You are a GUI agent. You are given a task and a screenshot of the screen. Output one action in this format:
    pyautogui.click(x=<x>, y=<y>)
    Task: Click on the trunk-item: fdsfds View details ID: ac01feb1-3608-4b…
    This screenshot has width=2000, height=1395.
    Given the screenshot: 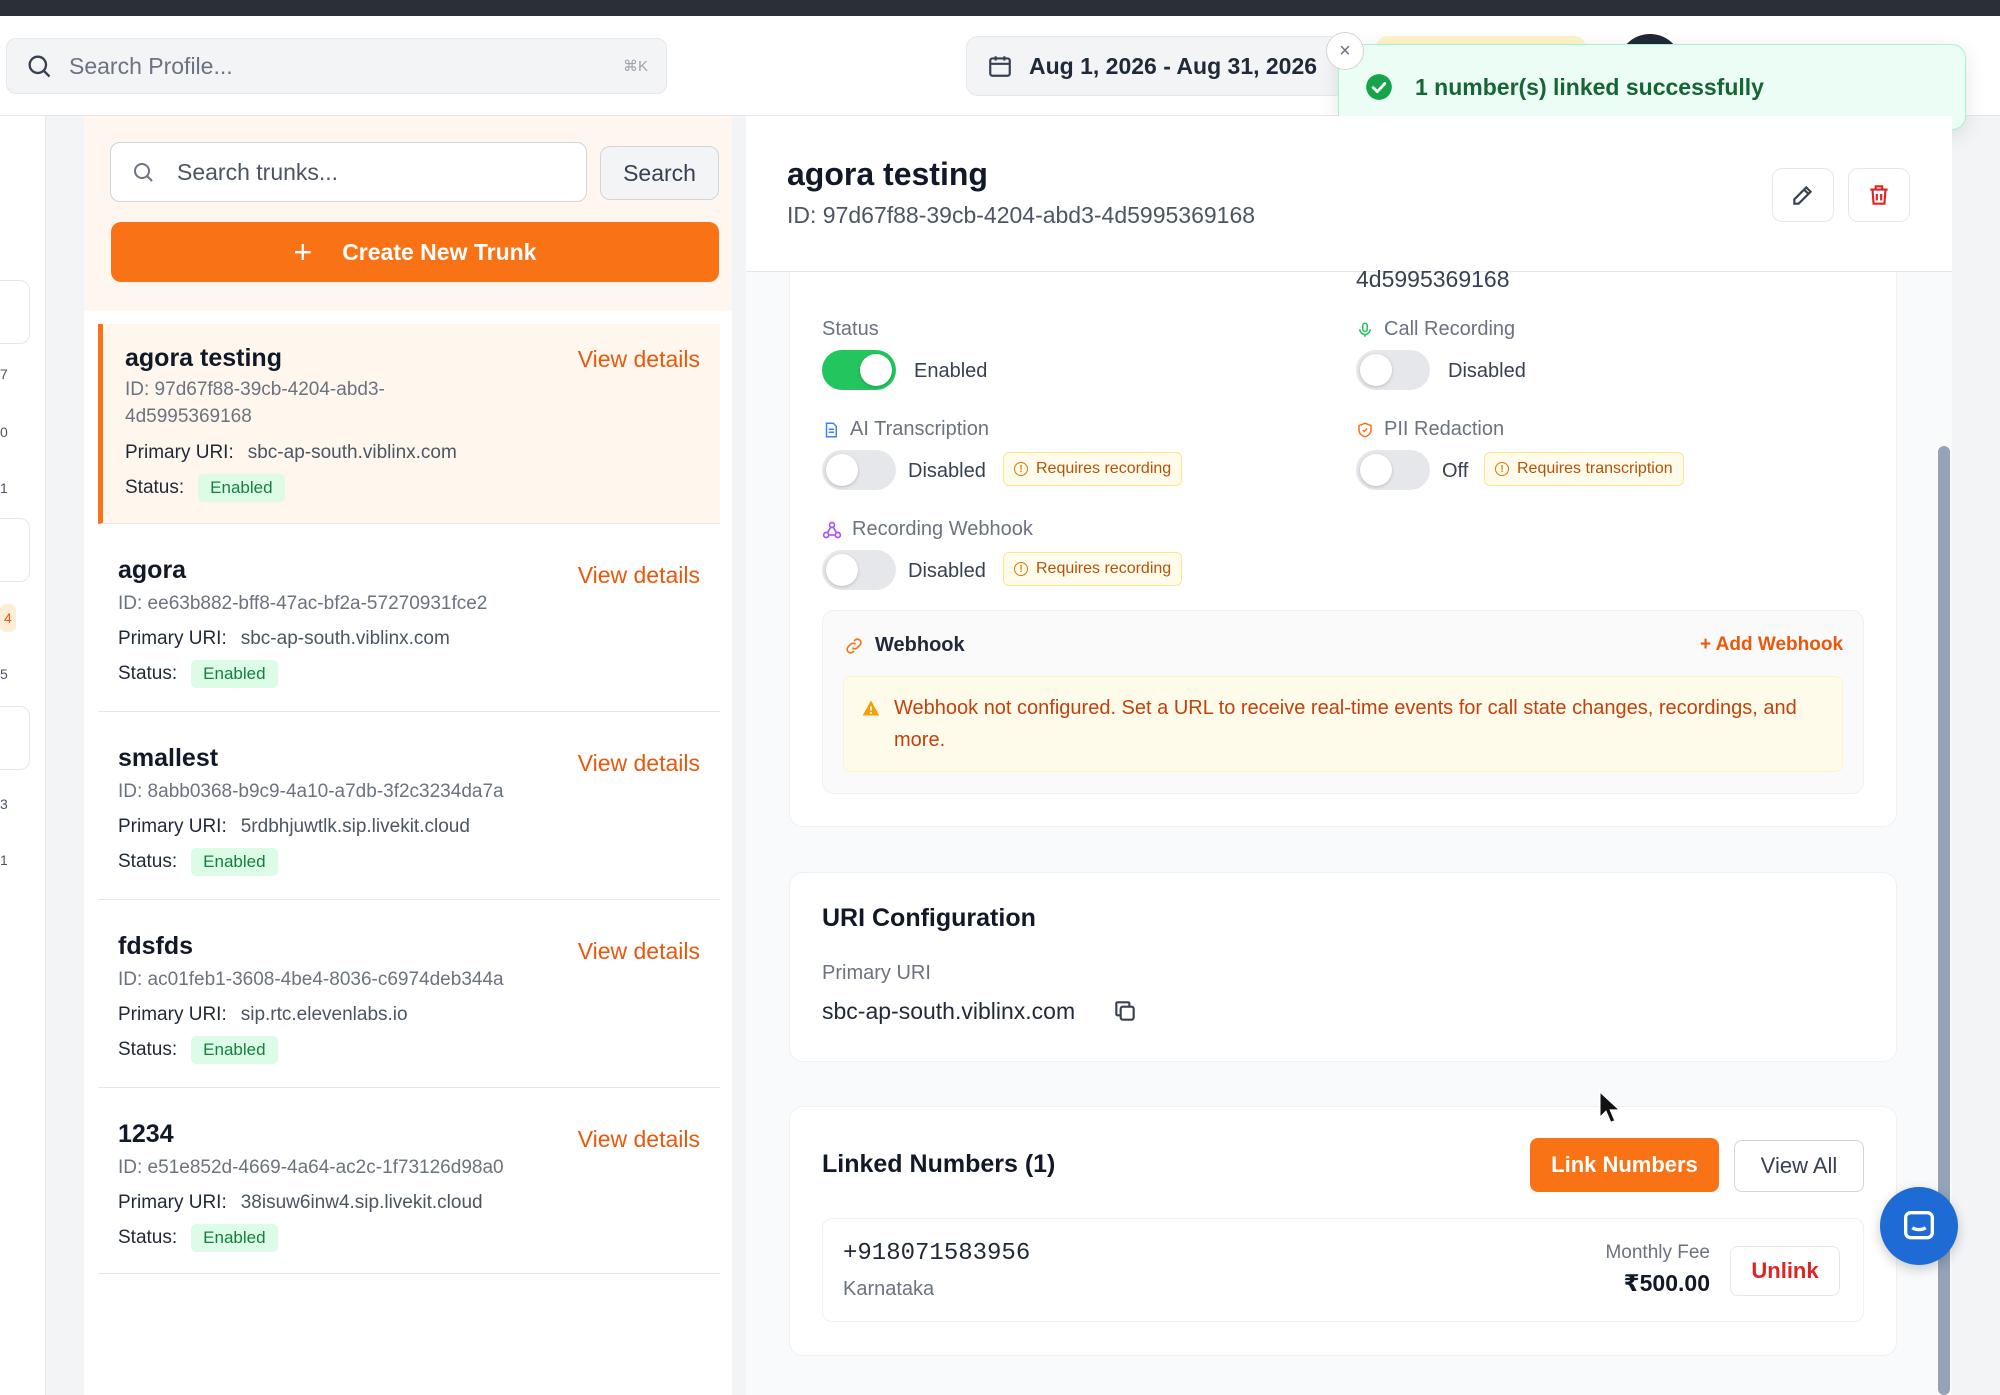 What is the action you would take?
    pyautogui.click(x=409, y=994)
    